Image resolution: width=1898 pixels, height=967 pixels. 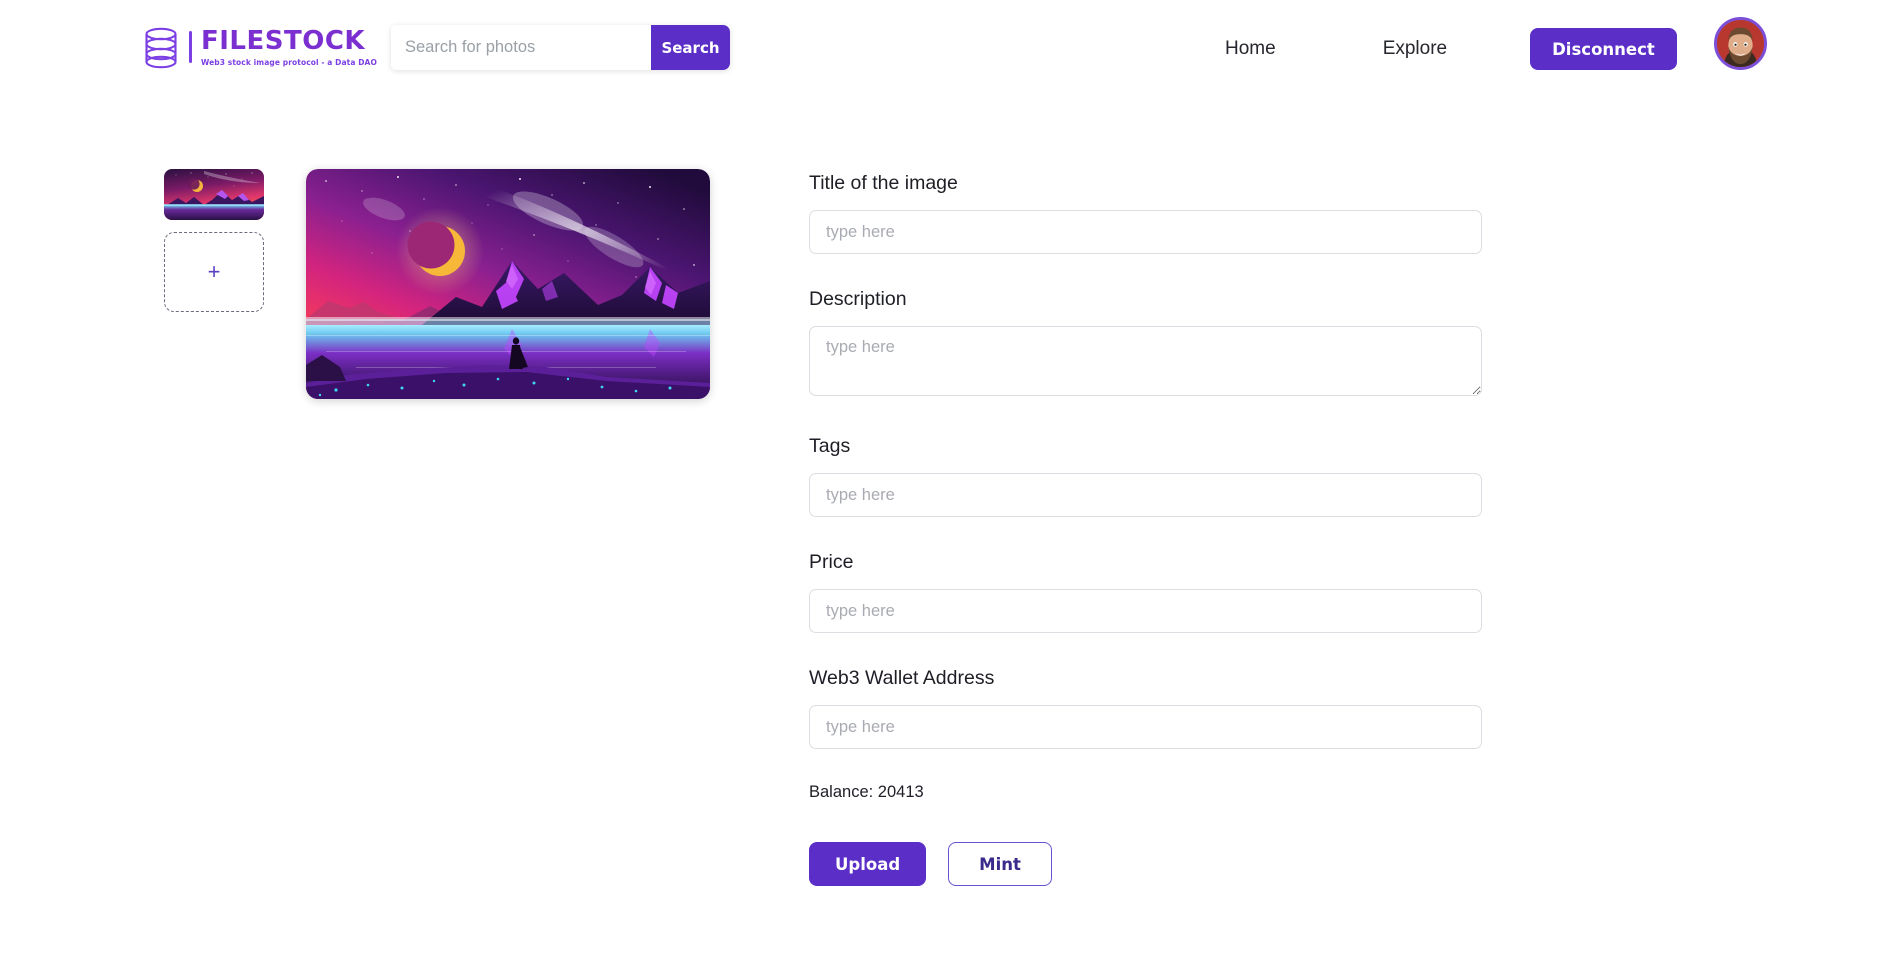 What do you see at coordinates (1145, 611) in the screenshot?
I see `price-input` at bounding box center [1145, 611].